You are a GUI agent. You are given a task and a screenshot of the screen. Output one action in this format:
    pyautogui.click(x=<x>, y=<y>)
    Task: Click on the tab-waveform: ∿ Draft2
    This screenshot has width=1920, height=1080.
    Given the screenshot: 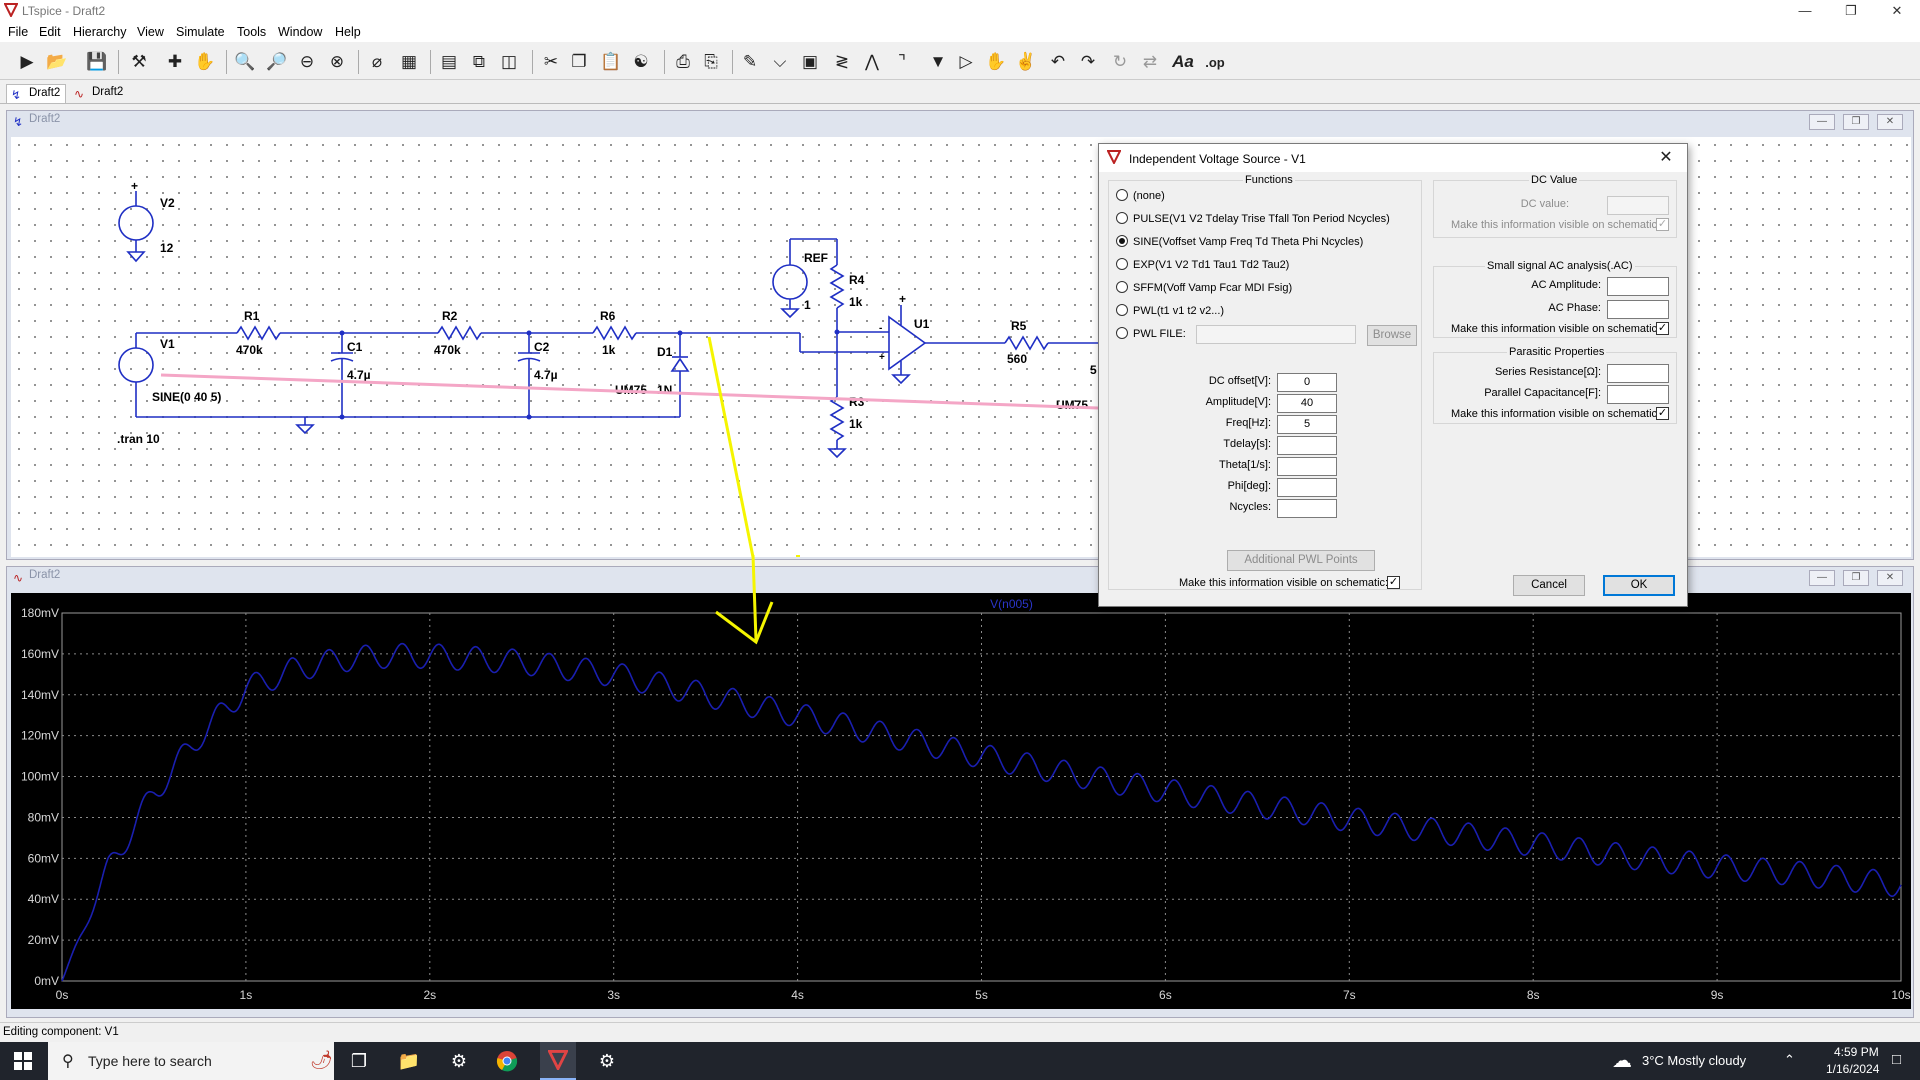 What is the action you would take?
    pyautogui.click(x=99, y=93)
    